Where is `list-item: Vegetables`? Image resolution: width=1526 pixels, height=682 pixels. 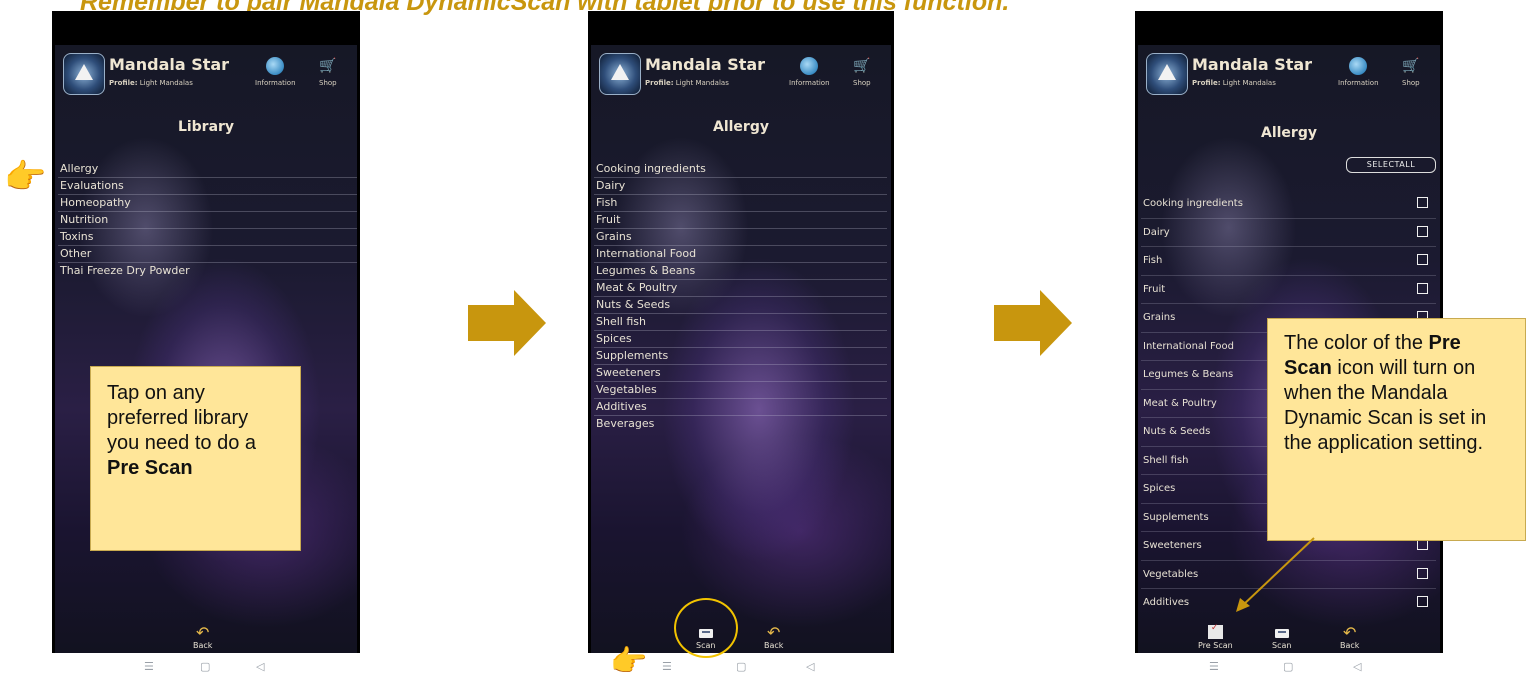
list-item: Vegetables is located at coordinates (740, 390).